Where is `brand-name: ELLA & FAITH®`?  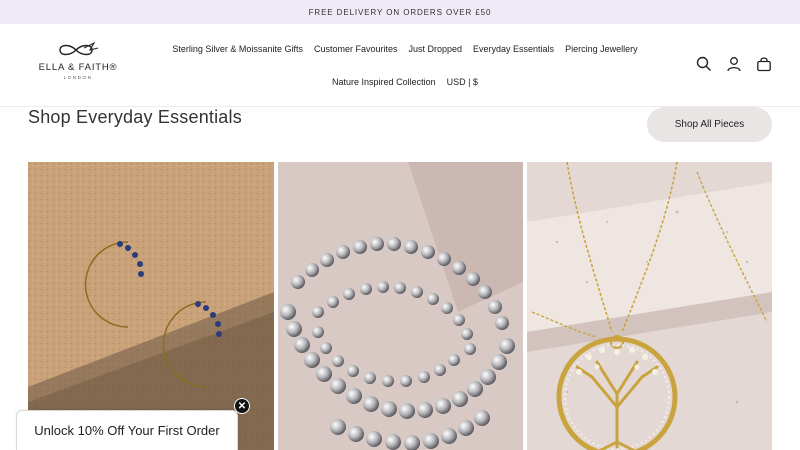
brand-name: ELLA & FAITH® is located at coordinates (78, 67).